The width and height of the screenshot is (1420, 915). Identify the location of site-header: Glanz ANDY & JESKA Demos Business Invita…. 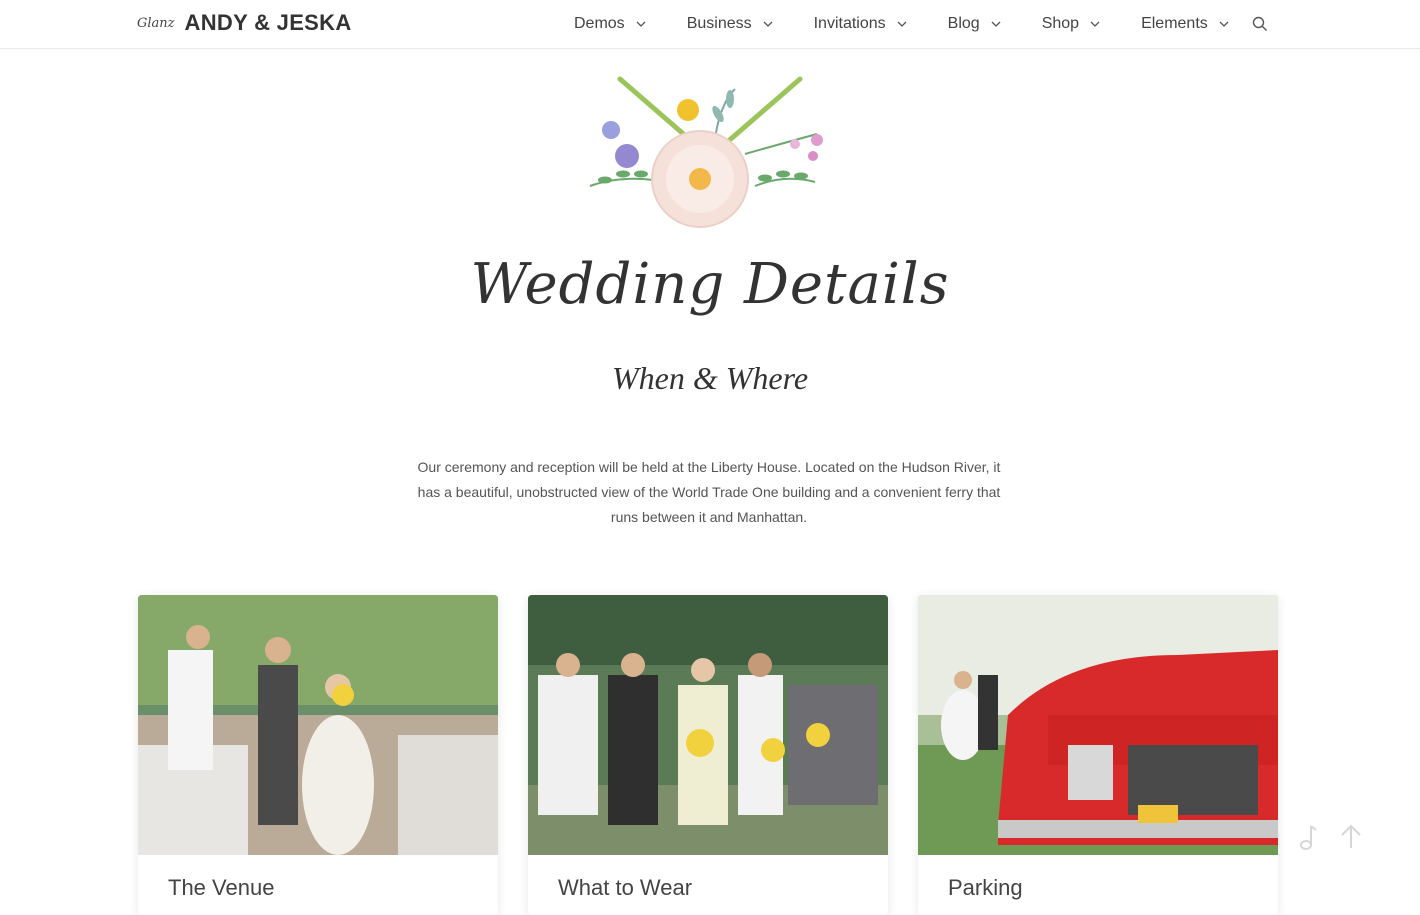
(710, 24).